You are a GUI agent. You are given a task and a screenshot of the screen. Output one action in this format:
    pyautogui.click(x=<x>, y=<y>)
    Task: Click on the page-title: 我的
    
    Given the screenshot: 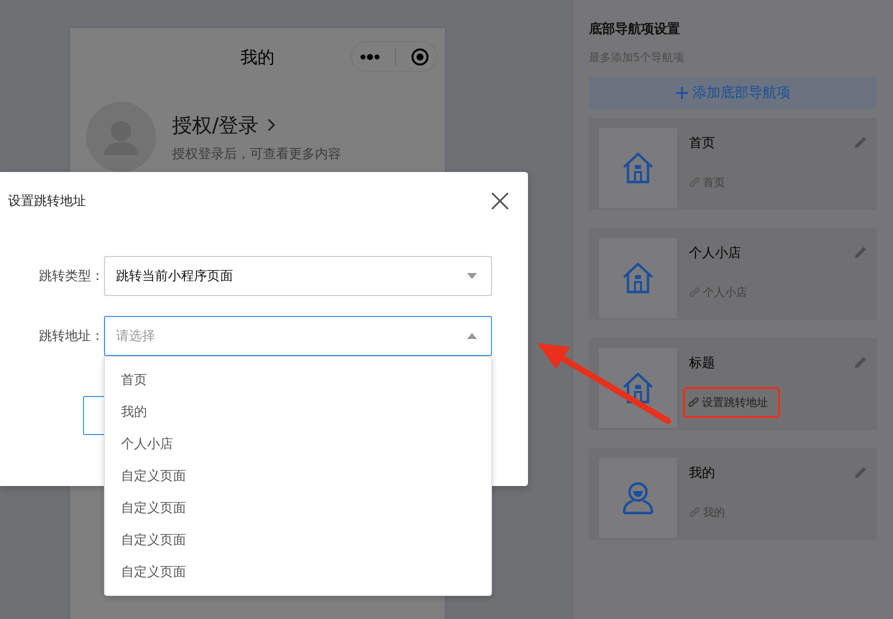 What is the action you would take?
    pyautogui.click(x=257, y=57)
    